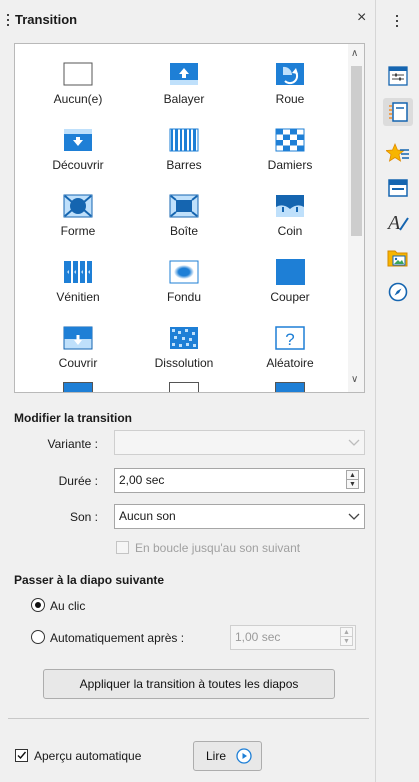 The width and height of the screenshot is (419, 782). Describe the element at coordinates (83, 517) in the screenshot. I see `sound-label: Son :` at that location.